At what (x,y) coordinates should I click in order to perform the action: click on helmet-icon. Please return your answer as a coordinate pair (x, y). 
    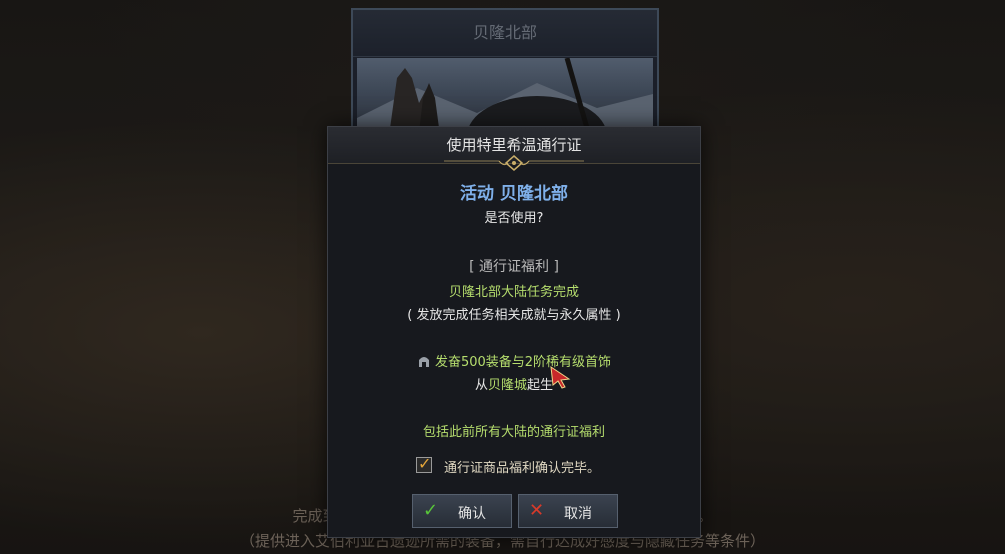
    Looking at the image, I should click on (424, 363).